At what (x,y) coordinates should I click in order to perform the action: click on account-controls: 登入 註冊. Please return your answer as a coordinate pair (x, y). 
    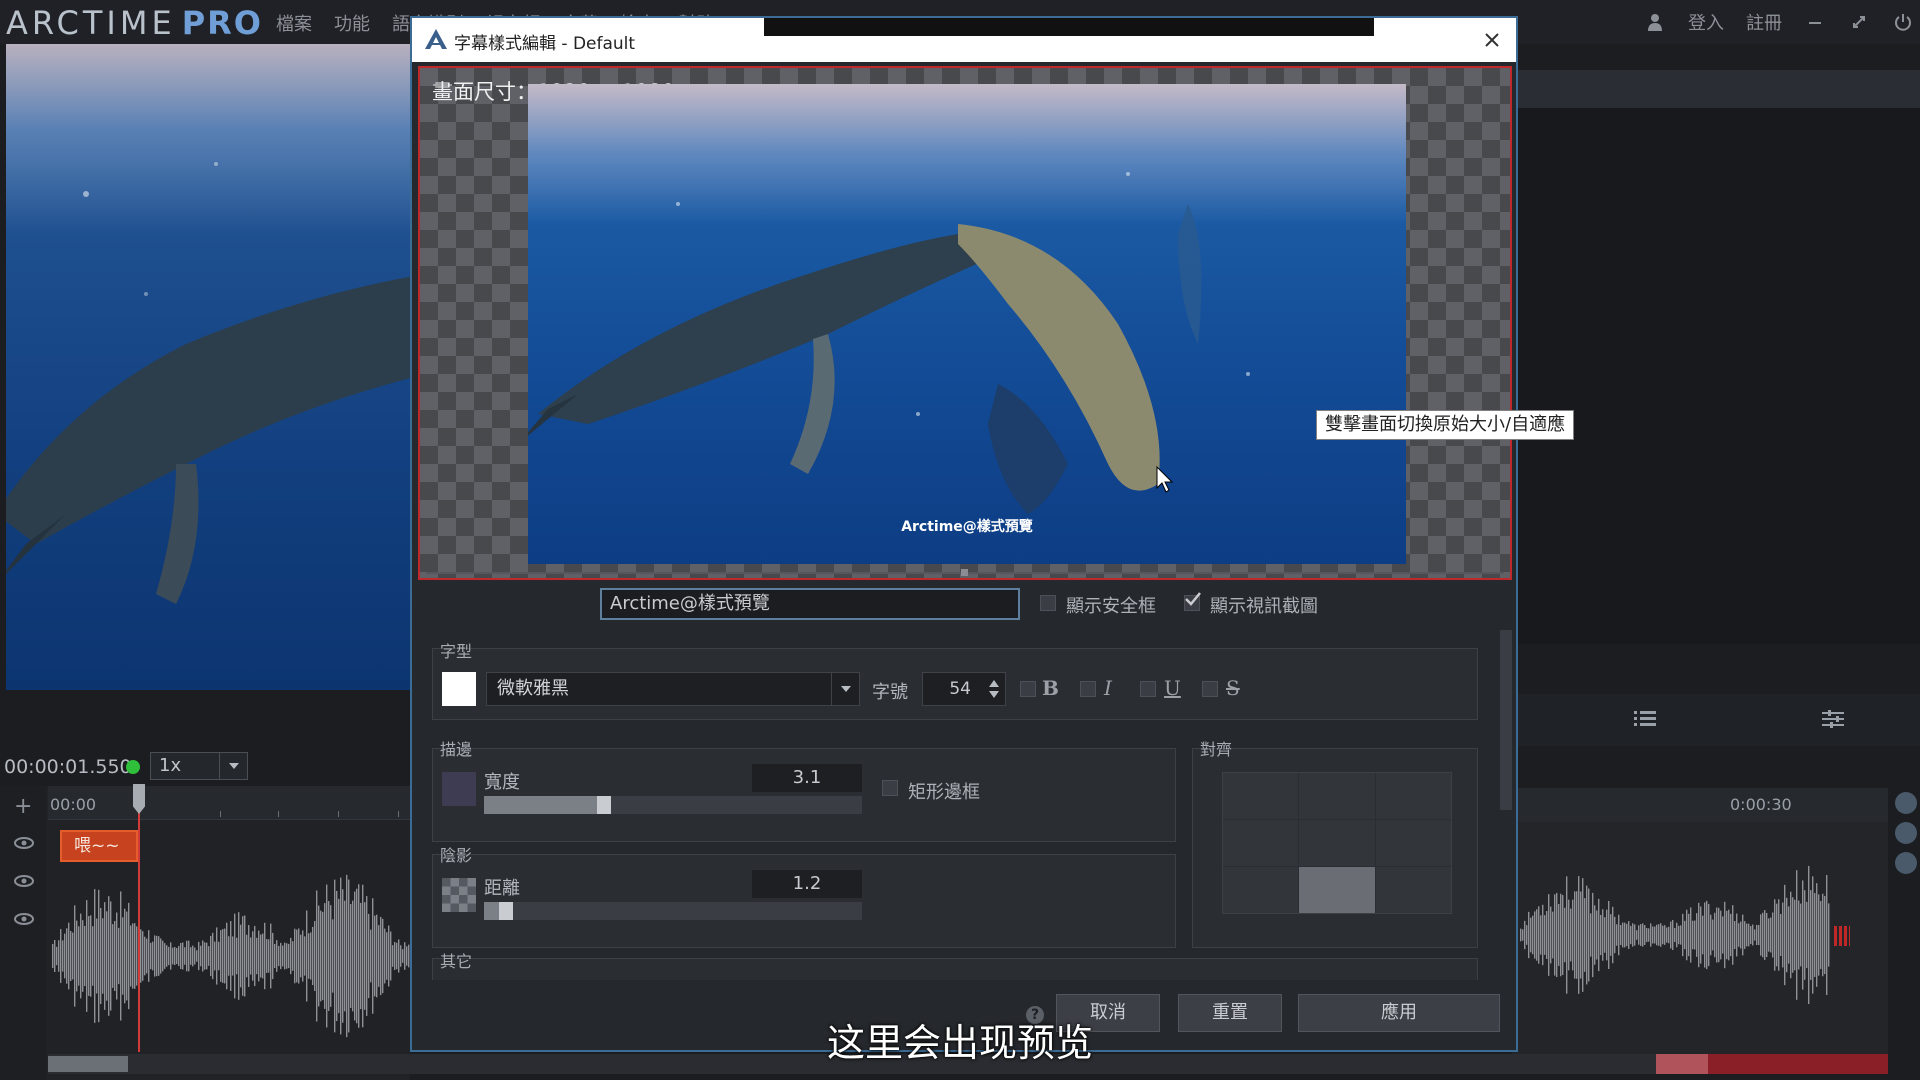
    Looking at the image, I should click on (1782, 22).